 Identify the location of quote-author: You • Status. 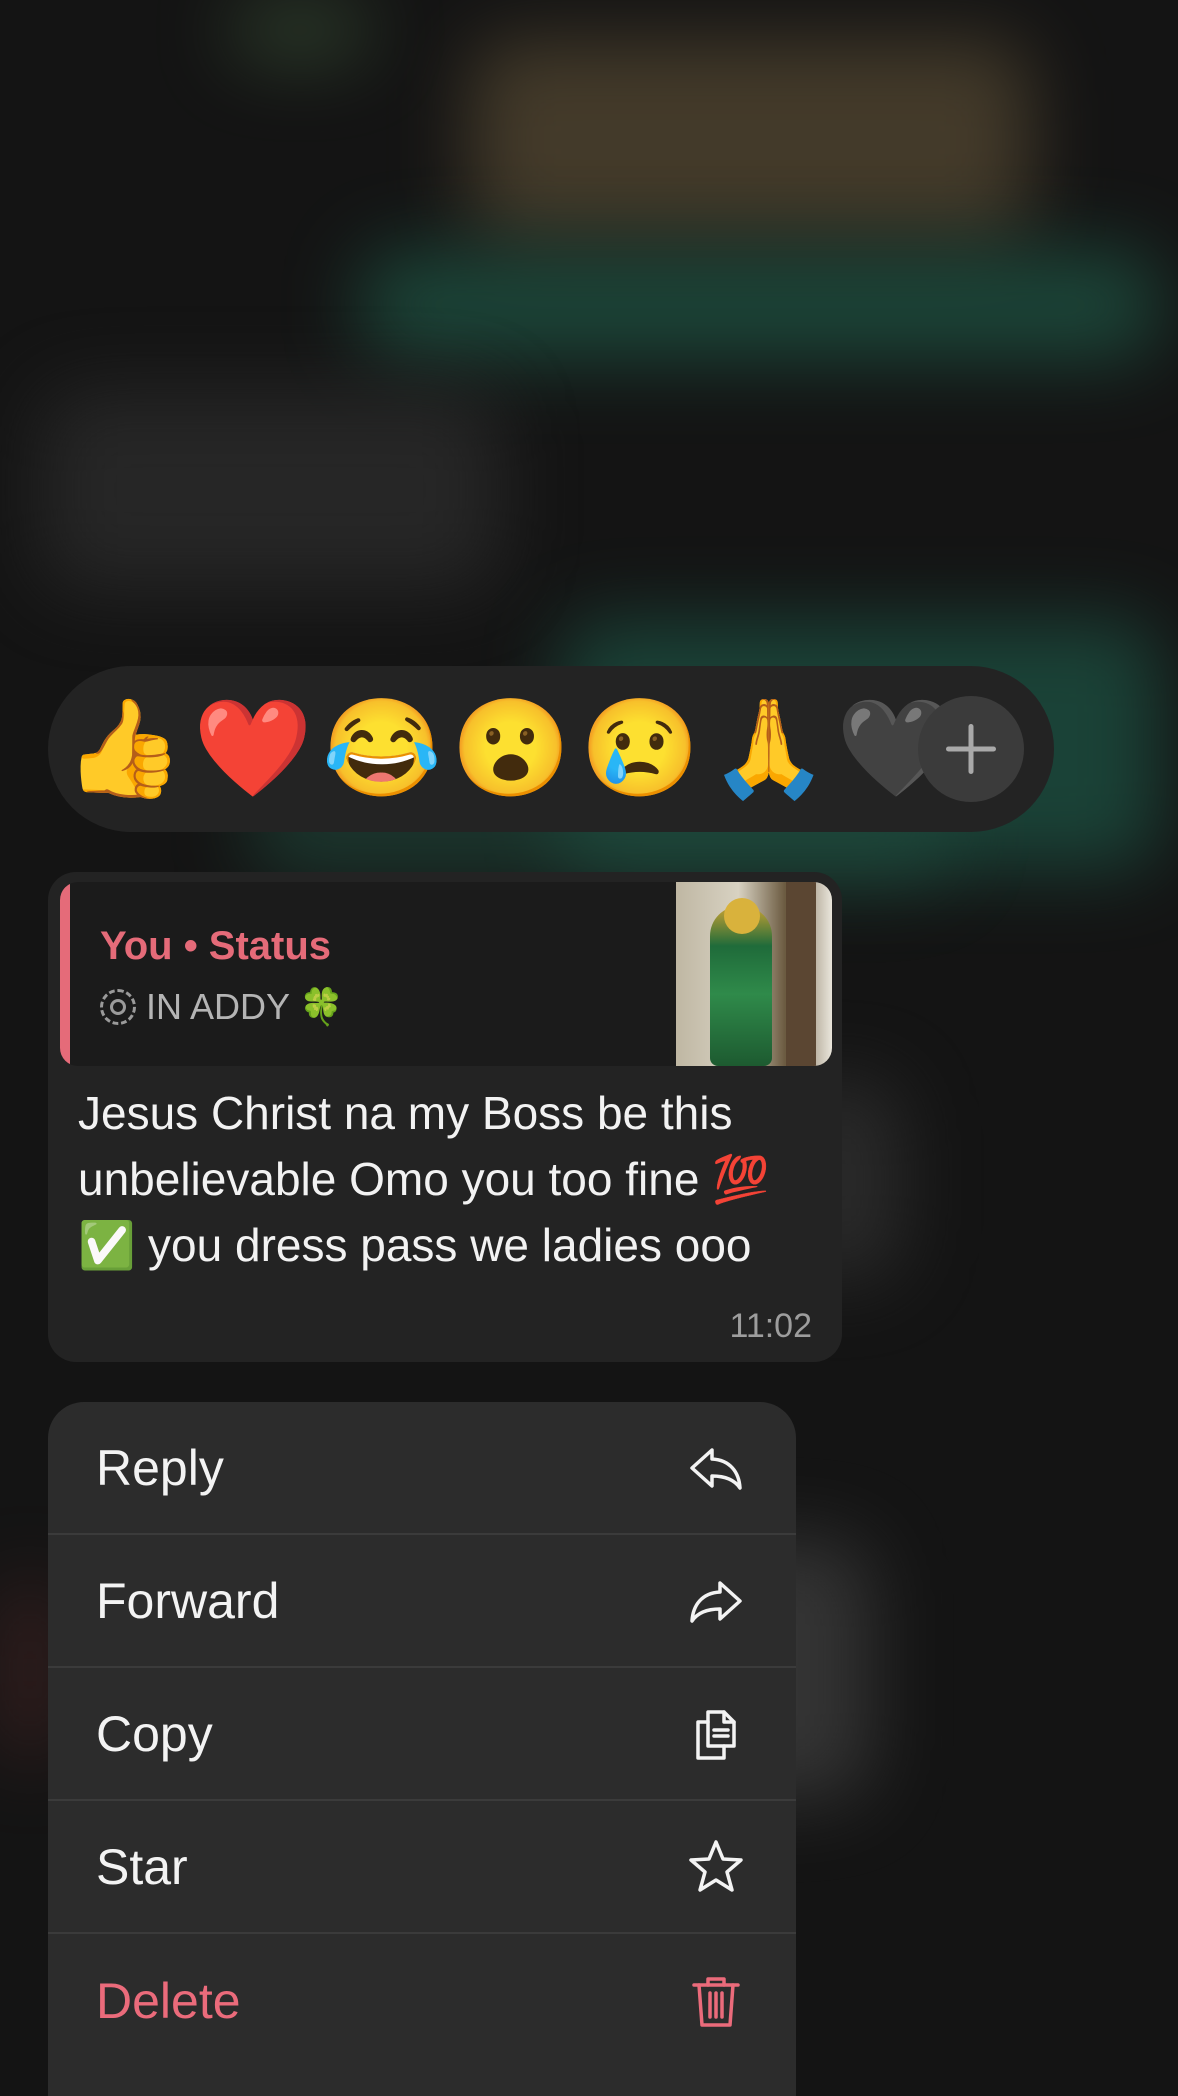
(216, 946).